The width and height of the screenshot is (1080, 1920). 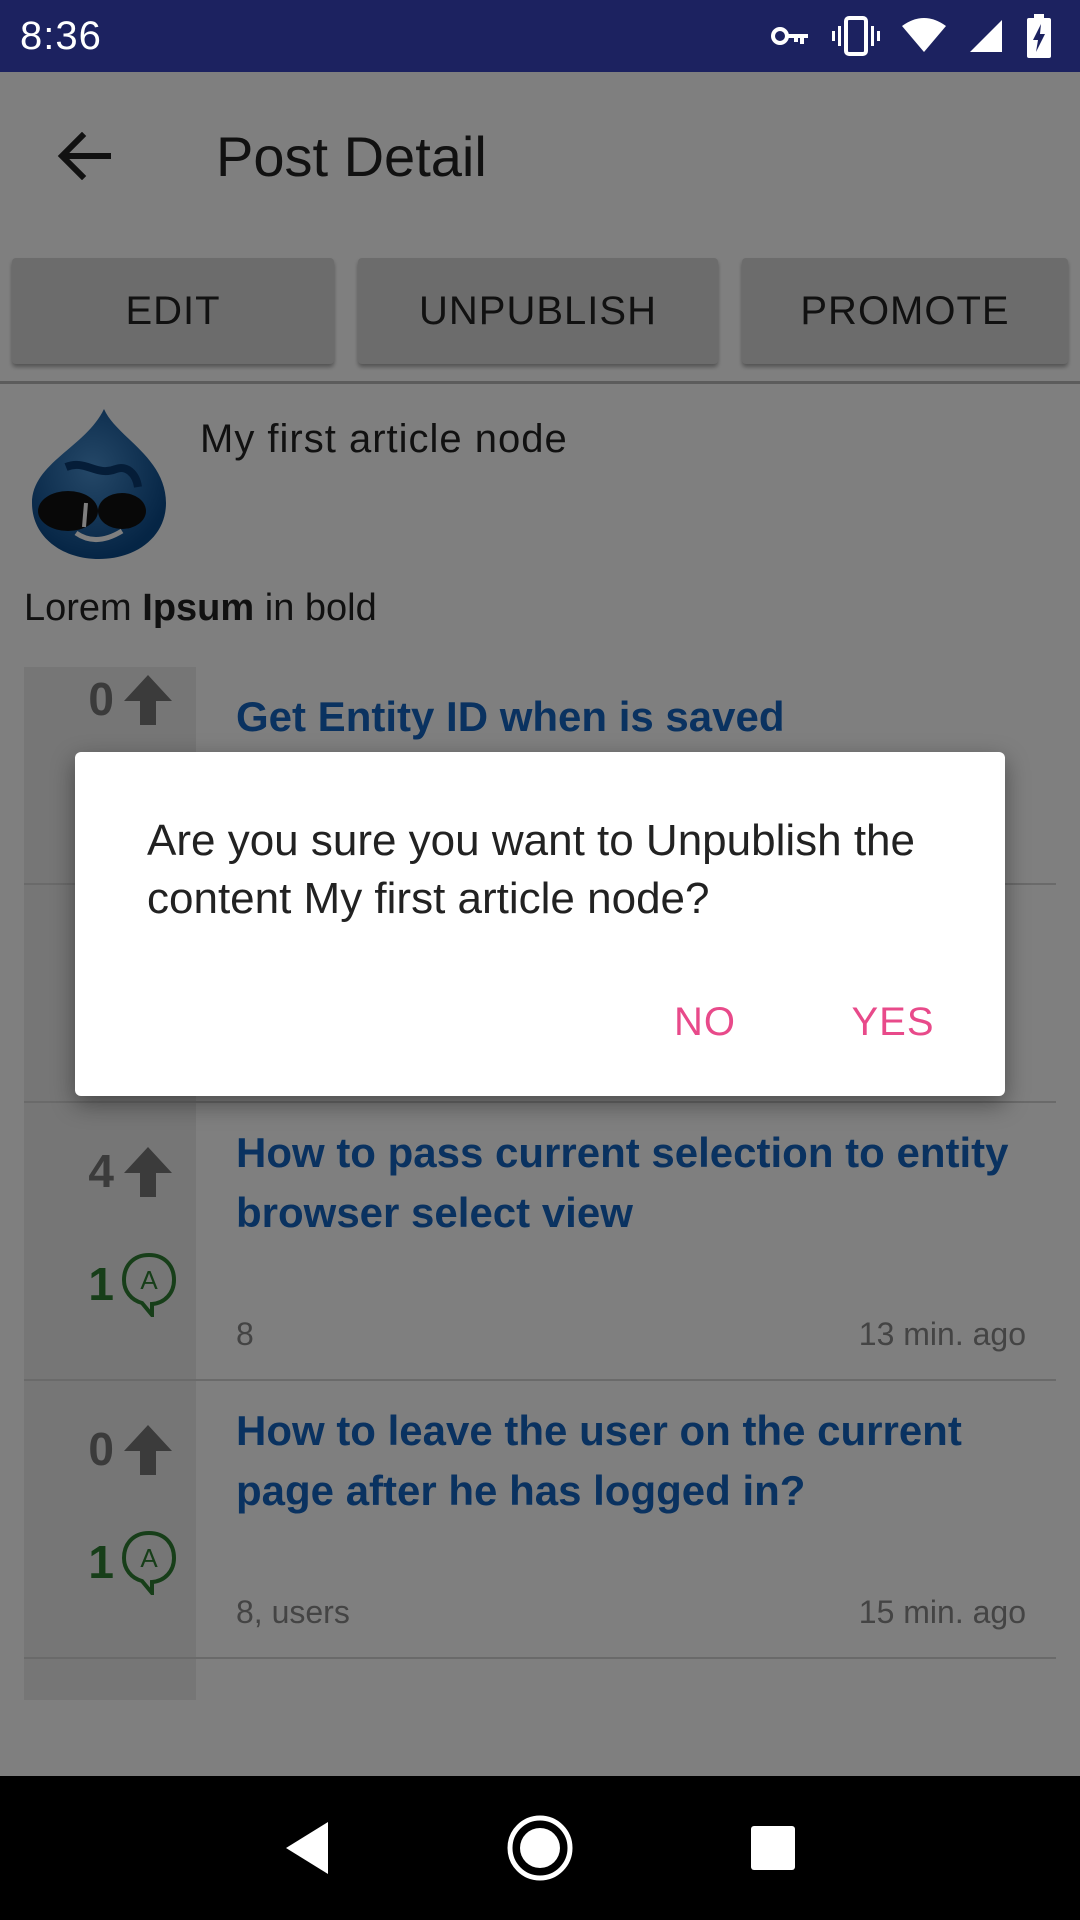 I want to click on square-recents-icon, so click(x=773, y=1848).